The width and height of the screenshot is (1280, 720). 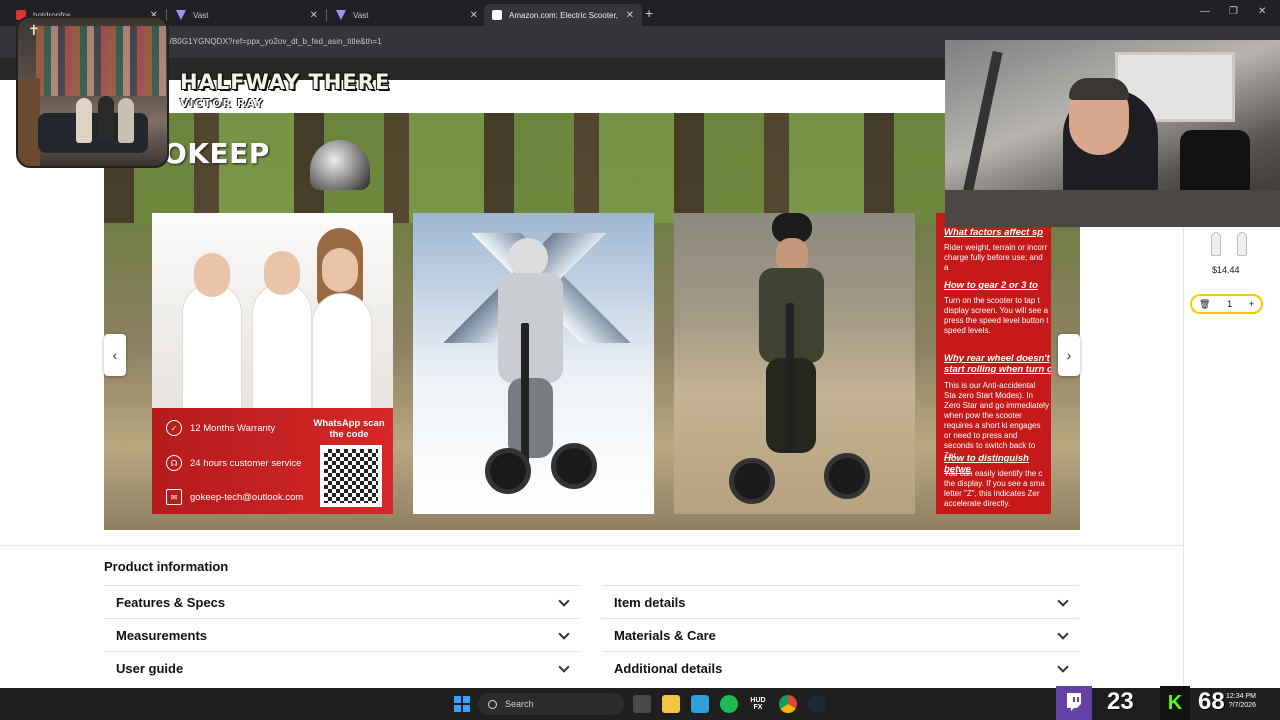 What do you see at coordinates (174, 497) in the screenshot?
I see `mail-icon: ✉` at bounding box center [174, 497].